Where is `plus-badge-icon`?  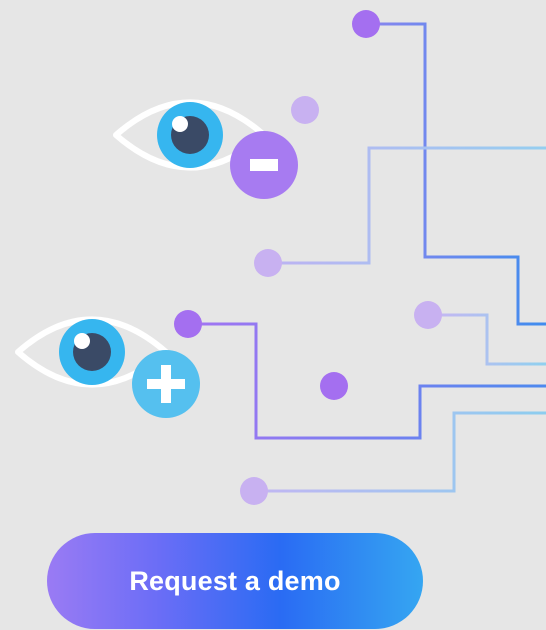
plus-badge-icon is located at coordinates (166, 384).